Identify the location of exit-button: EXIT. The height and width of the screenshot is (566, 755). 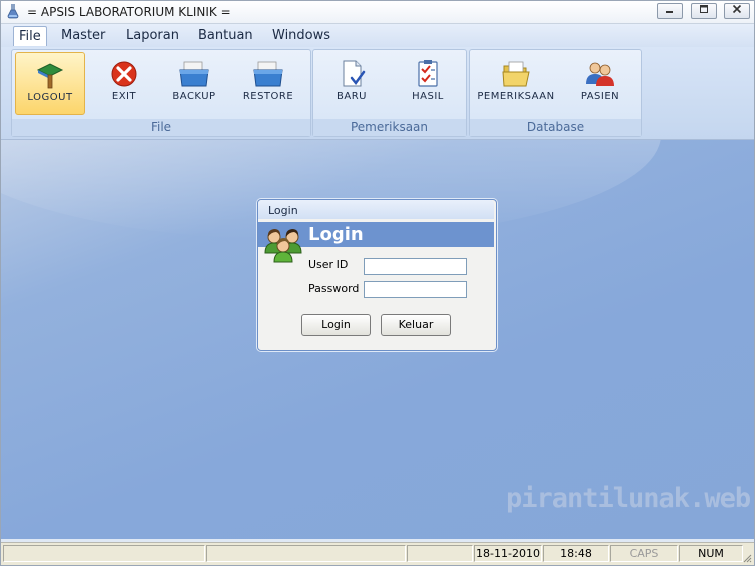
(124, 83).